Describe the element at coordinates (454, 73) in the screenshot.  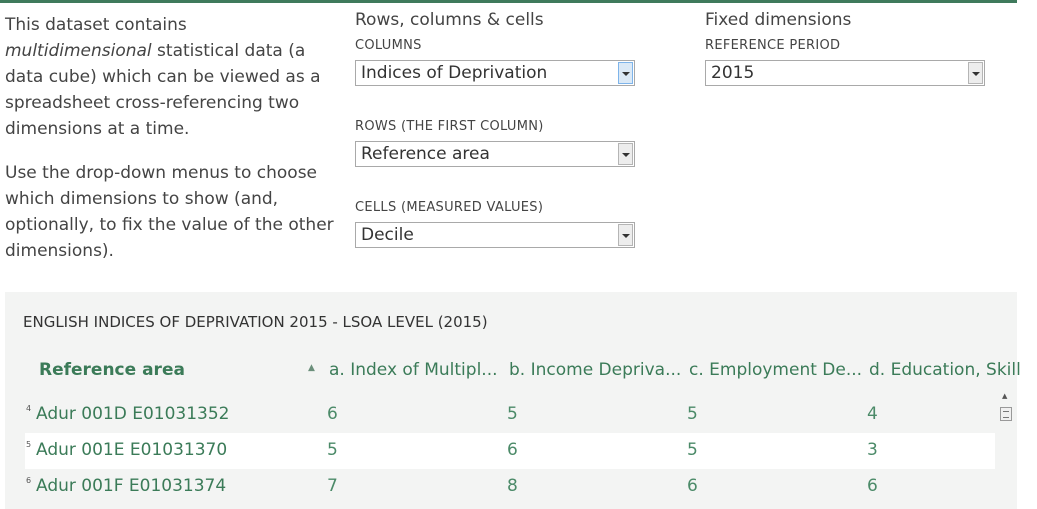
I see `columns-select-value: Indices of Deprivation` at that location.